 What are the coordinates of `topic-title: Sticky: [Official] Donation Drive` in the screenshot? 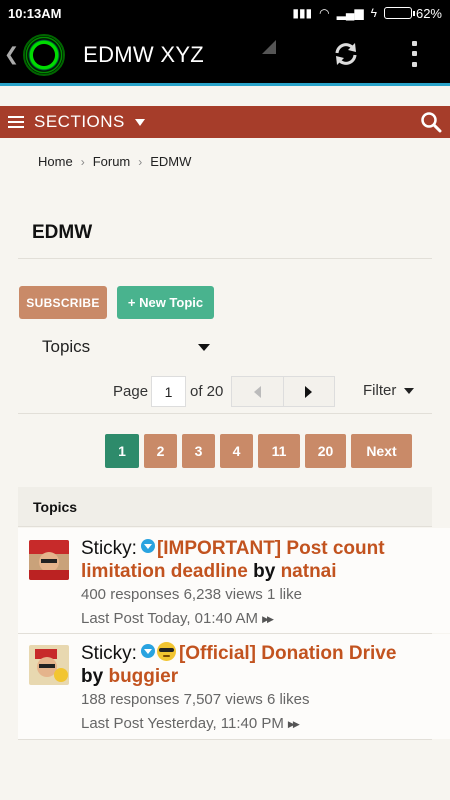 It's located at (238, 653).